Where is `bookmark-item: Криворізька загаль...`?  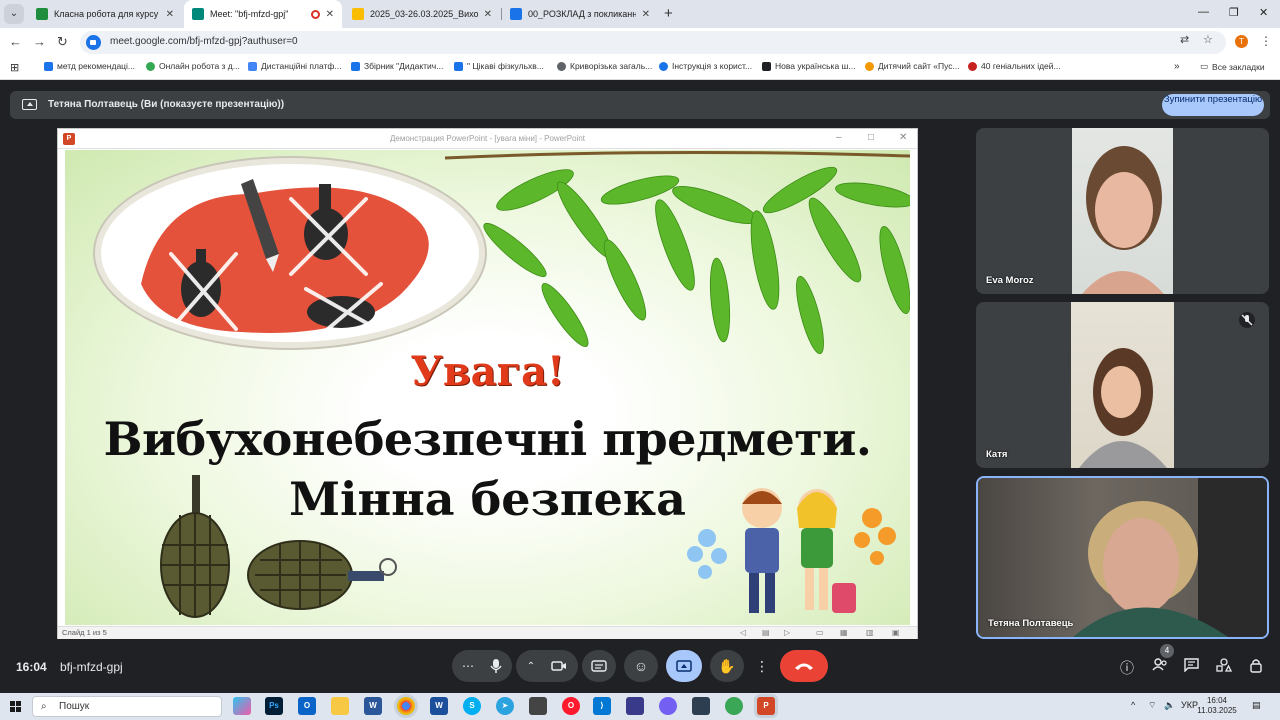
bookmark-item: Криворізька загаль... is located at coordinates (604, 66).